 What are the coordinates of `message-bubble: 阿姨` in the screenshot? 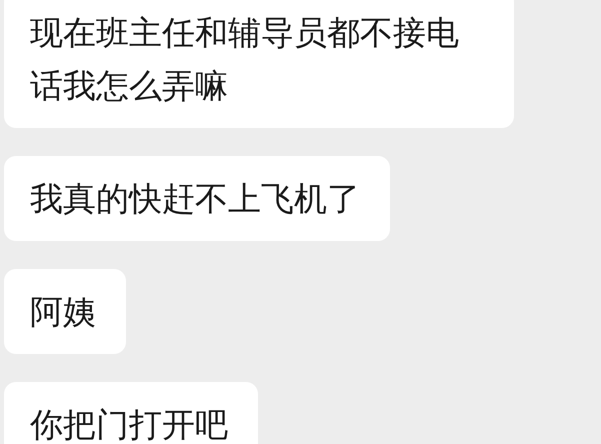 It's located at (65, 311).